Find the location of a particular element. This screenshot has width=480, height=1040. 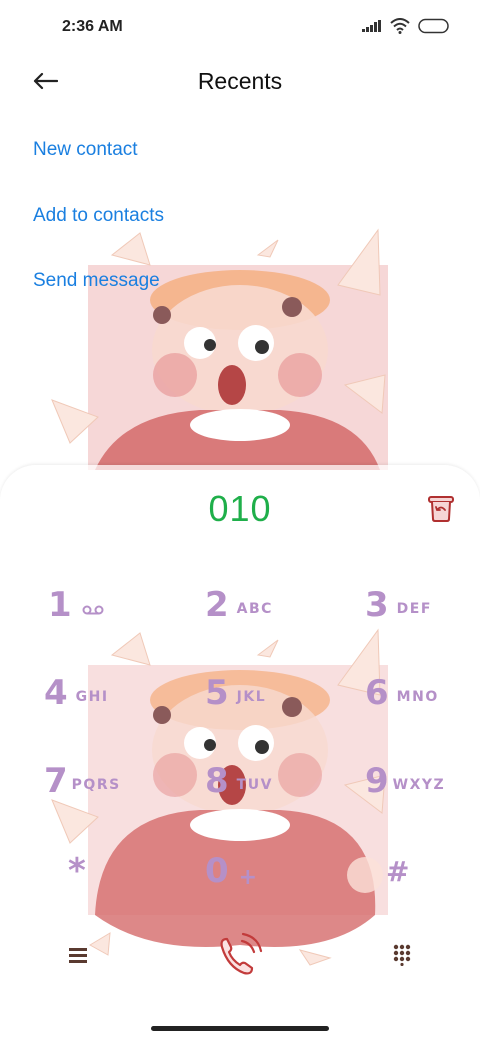

keypad-toggle-button is located at coordinates (402, 955).